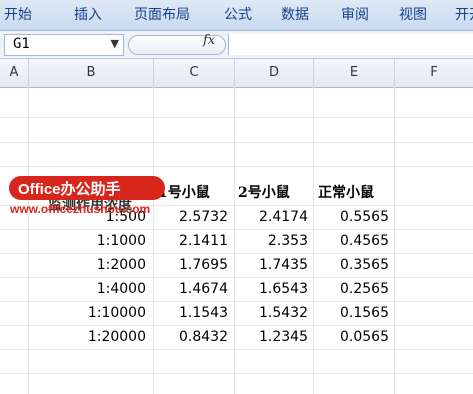  What do you see at coordinates (413, 15) in the screenshot?
I see `tab-view: 视图` at bounding box center [413, 15].